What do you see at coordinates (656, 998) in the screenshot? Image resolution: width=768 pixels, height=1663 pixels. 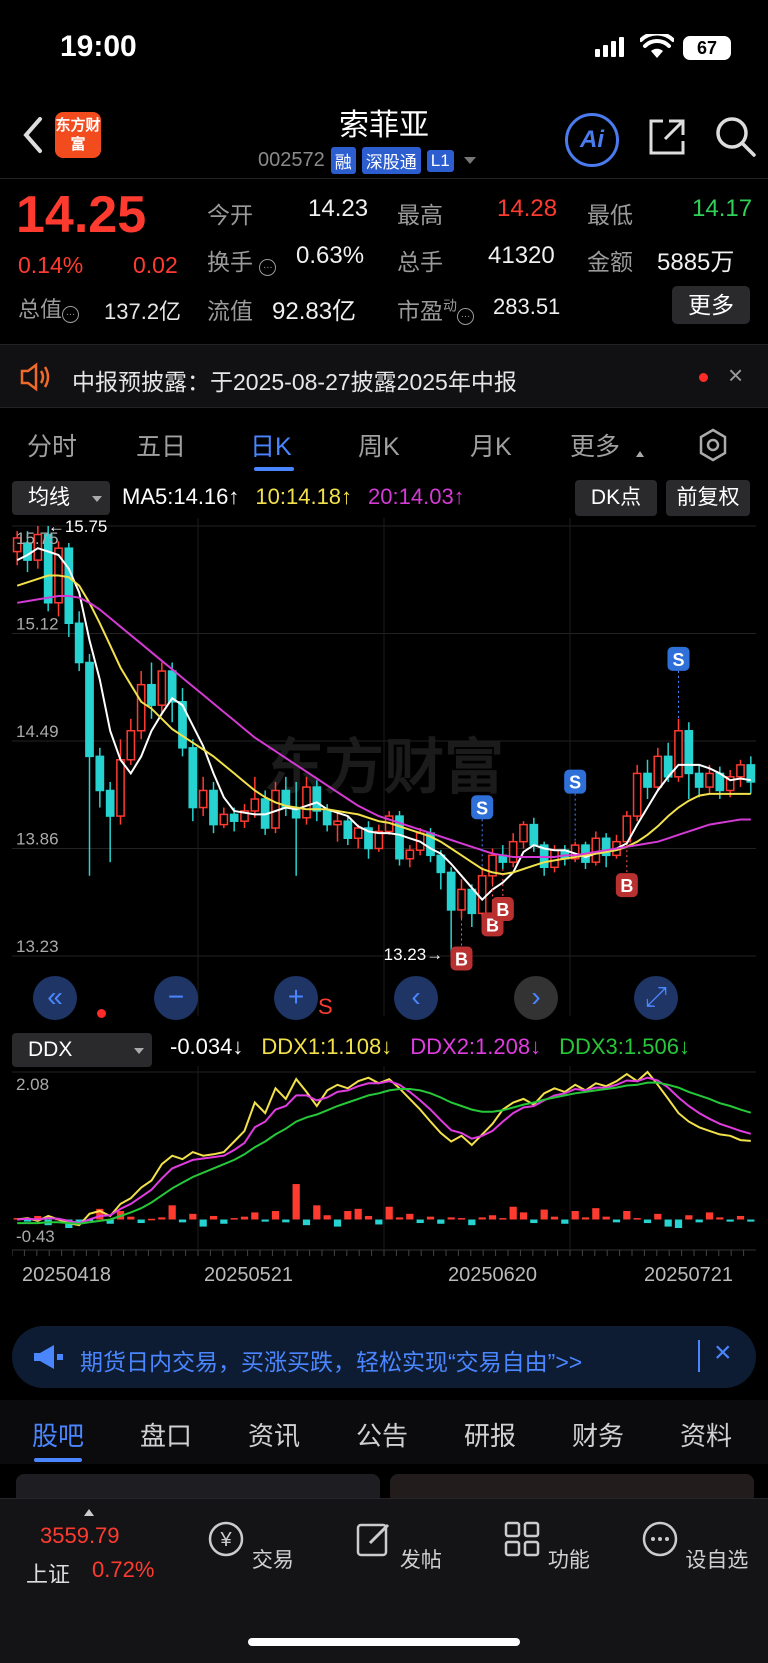 I see `fullscreen-icon: ⤢` at bounding box center [656, 998].